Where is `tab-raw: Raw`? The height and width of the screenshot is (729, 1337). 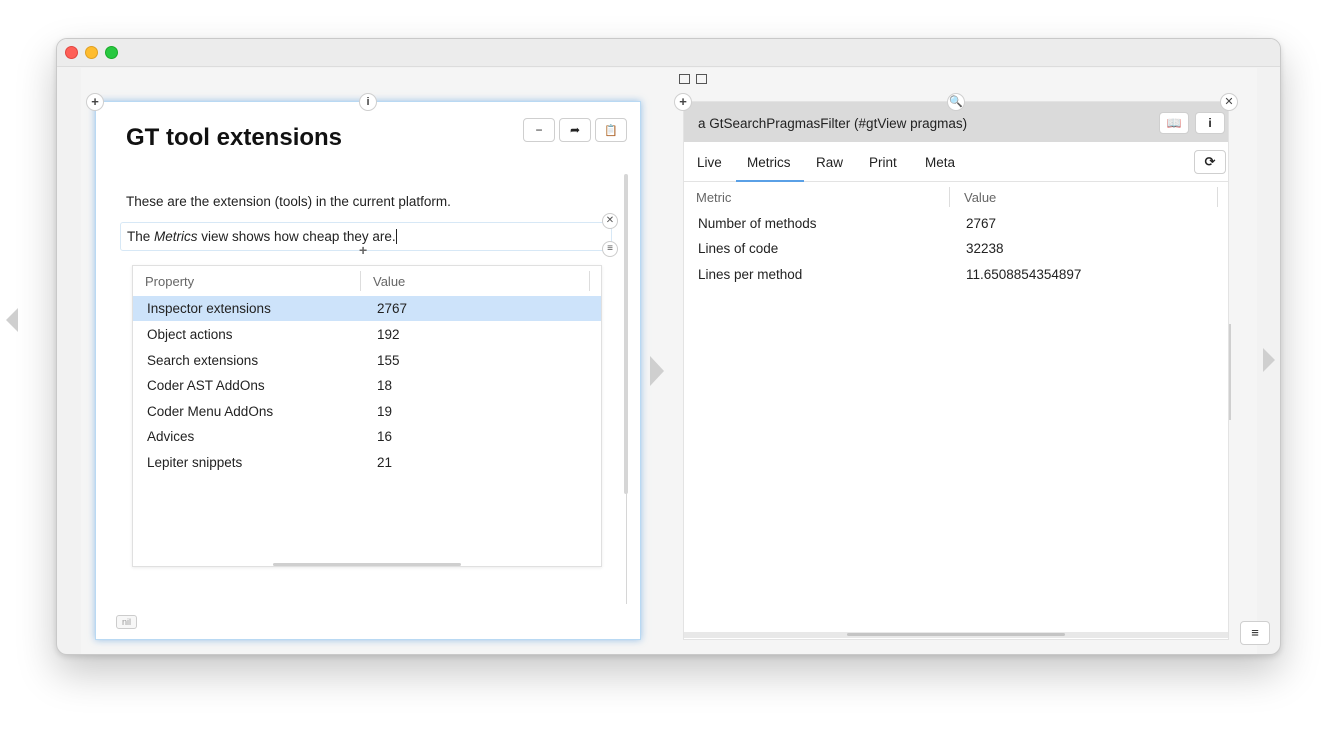
tab-raw: Raw is located at coordinates (829, 162).